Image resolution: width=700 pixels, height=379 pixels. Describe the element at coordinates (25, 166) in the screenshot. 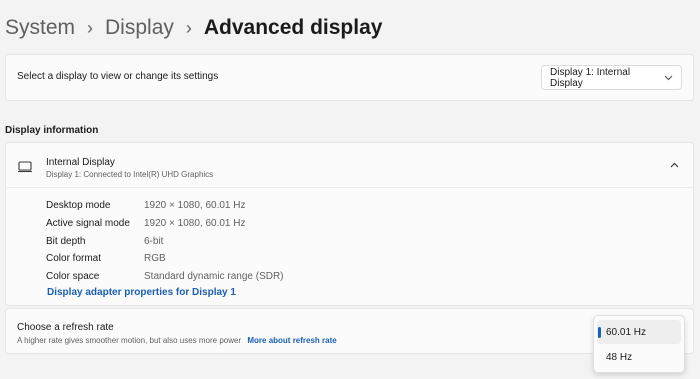

I see `monitor-icon` at that location.